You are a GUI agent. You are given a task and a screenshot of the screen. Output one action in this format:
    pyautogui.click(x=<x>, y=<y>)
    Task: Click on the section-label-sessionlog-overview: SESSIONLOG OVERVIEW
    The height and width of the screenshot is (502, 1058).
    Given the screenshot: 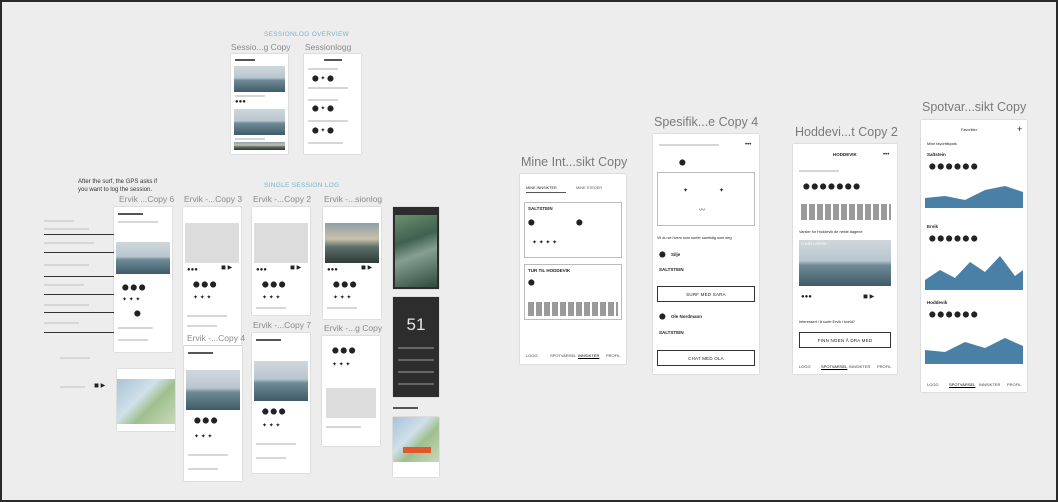 What is the action you would take?
    pyautogui.click(x=307, y=34)
    